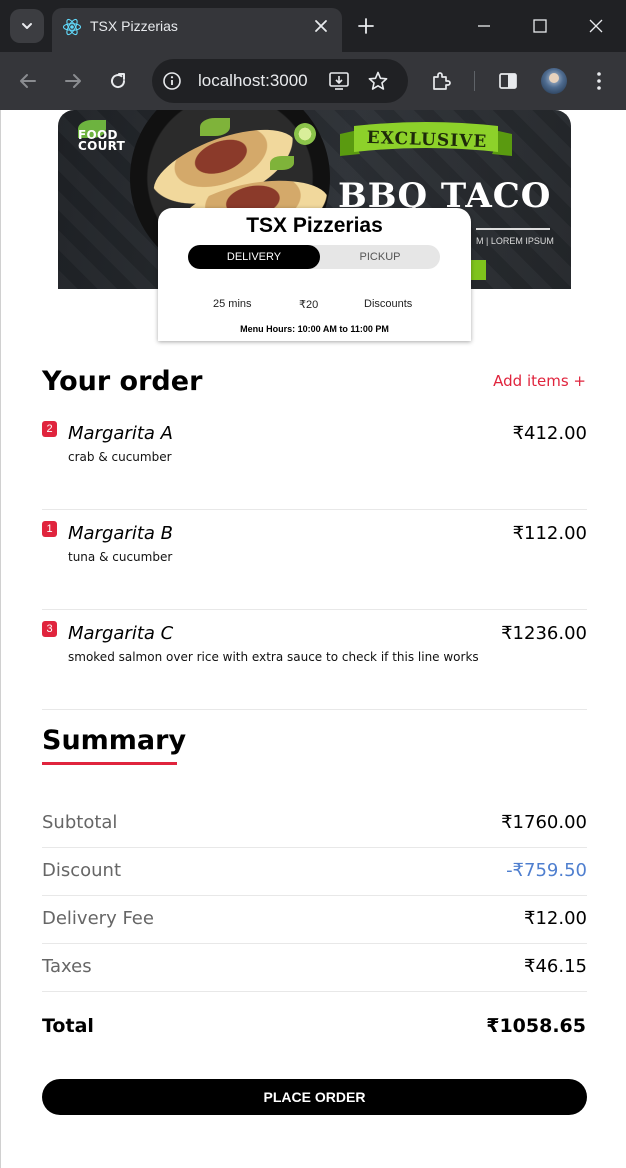 This screenshot has height=1168, width=626. I want to click on react-favicon-icon, so click(72, 27).